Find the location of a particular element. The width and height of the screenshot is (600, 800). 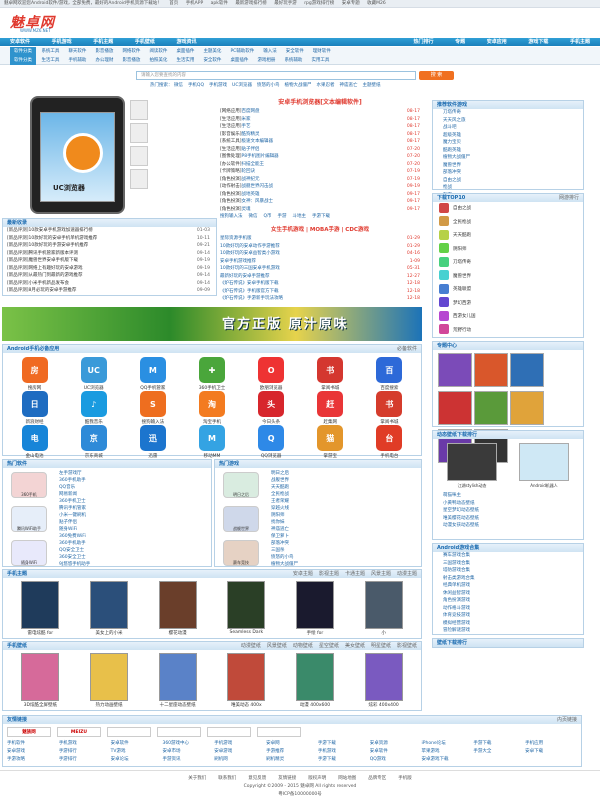

footer-link: 友情链接 is located at coordinates (287, 778).